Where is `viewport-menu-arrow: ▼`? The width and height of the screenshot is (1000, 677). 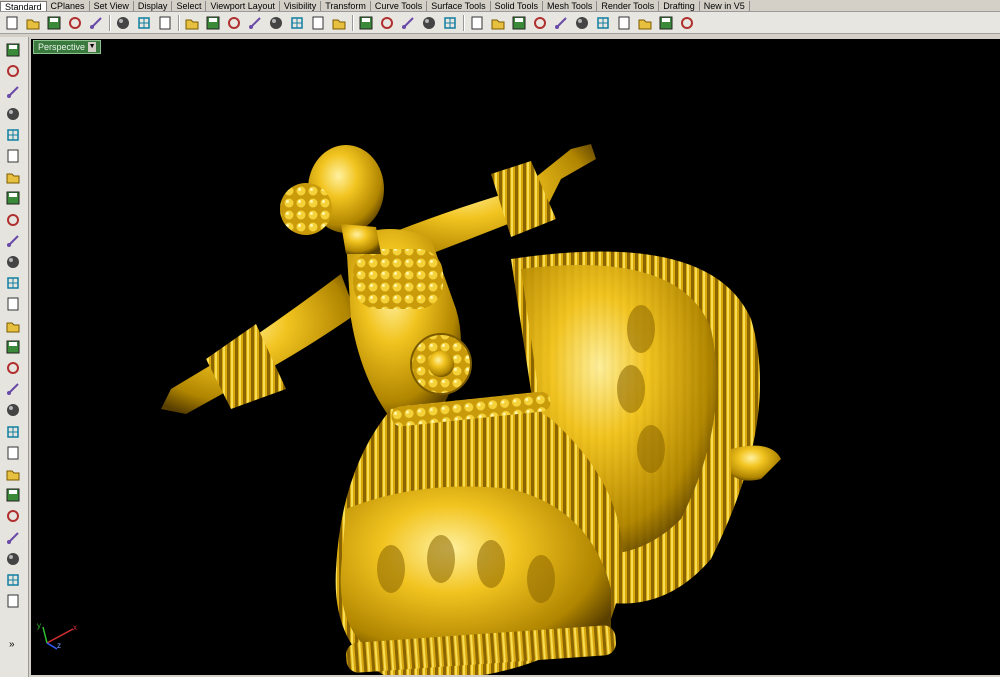 viewport-menu-arrow: ▼ is located at coordinates (92, 47).